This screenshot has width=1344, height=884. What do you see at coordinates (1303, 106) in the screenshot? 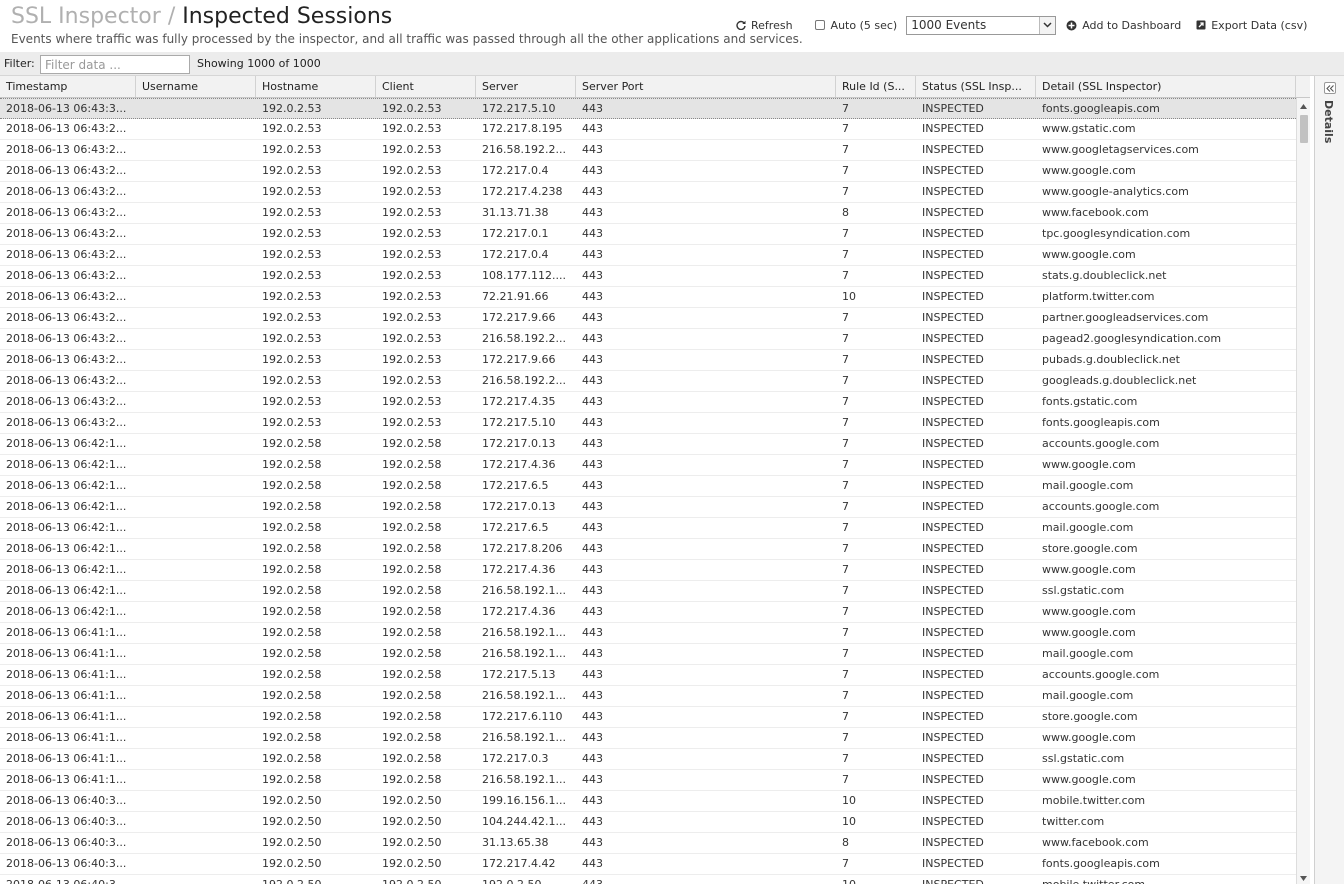
I see `scroll-up-icon` at bounding box center [1303, 106].